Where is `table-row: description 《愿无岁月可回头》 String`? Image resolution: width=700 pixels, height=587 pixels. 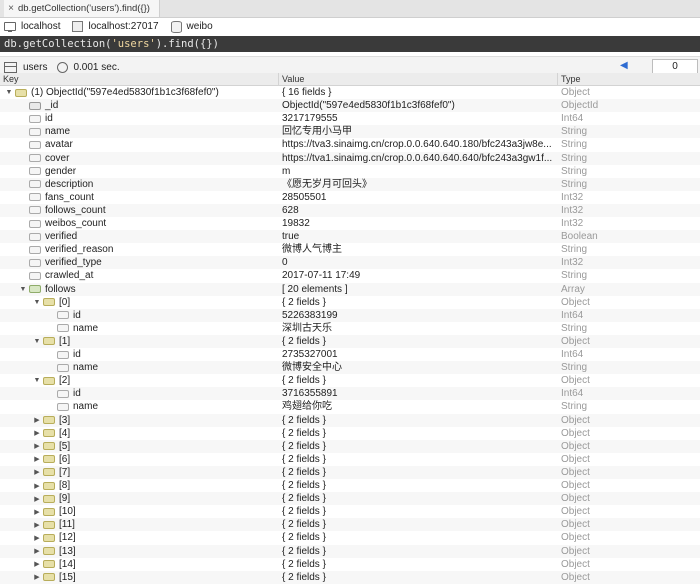 table-row: description 《愿无岁月可回头》 String is located at coordinates (350, 184).